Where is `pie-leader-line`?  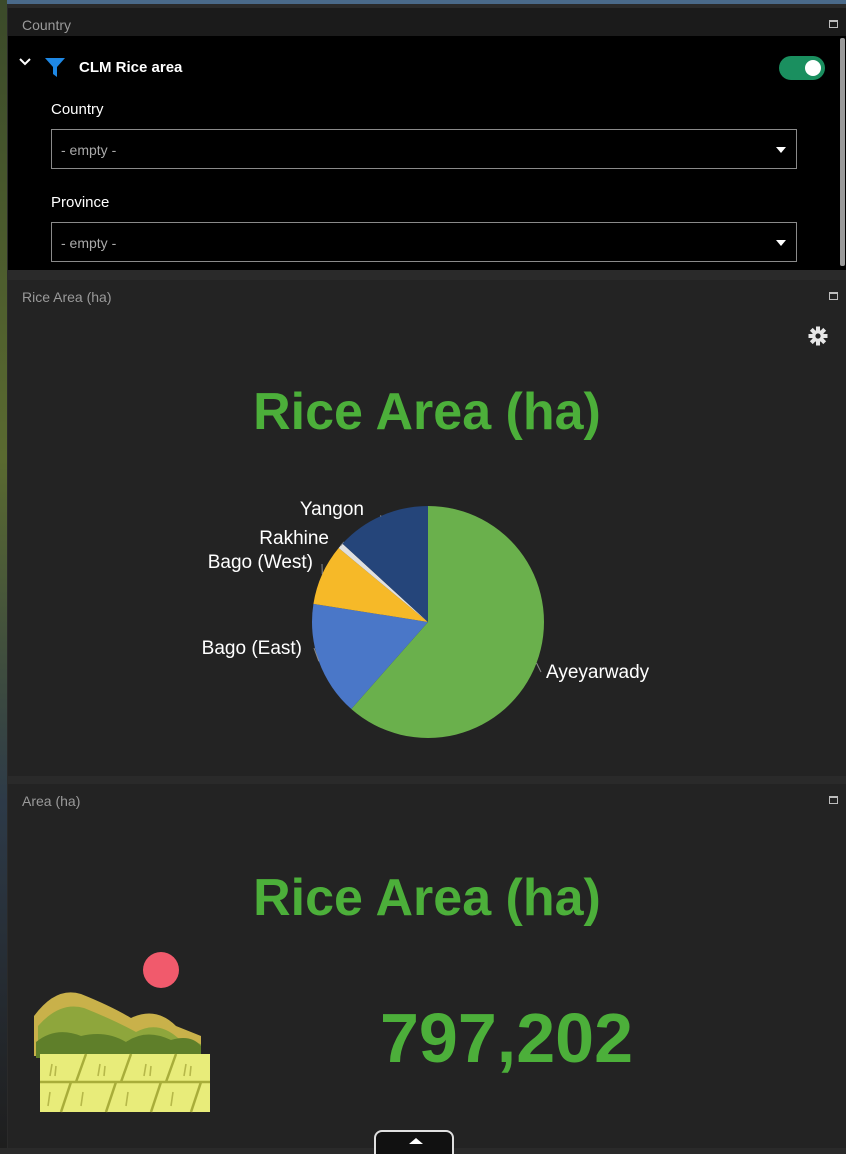 pie-leader-line is located at coordinates (539, 667).